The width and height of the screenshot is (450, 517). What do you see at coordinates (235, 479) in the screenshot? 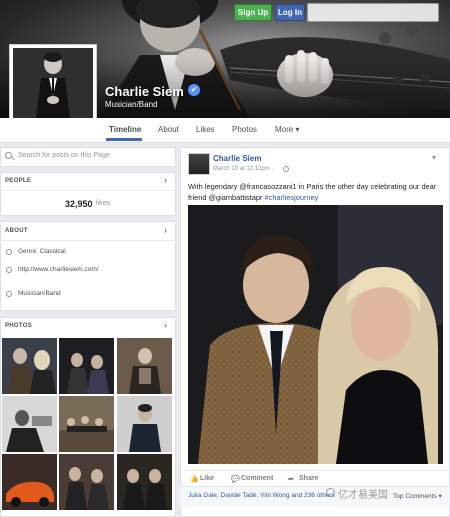
I see `comment-icon: 💬` at bounding box center [235, 479].